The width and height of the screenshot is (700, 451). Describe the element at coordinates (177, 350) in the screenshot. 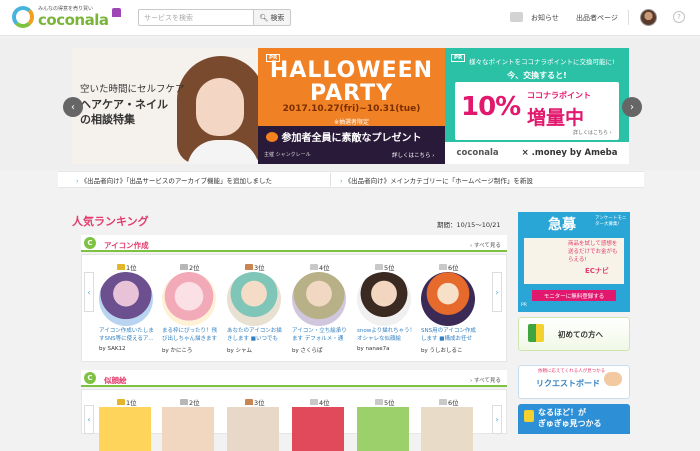

I see `seller-name: by かにころ` at that location.